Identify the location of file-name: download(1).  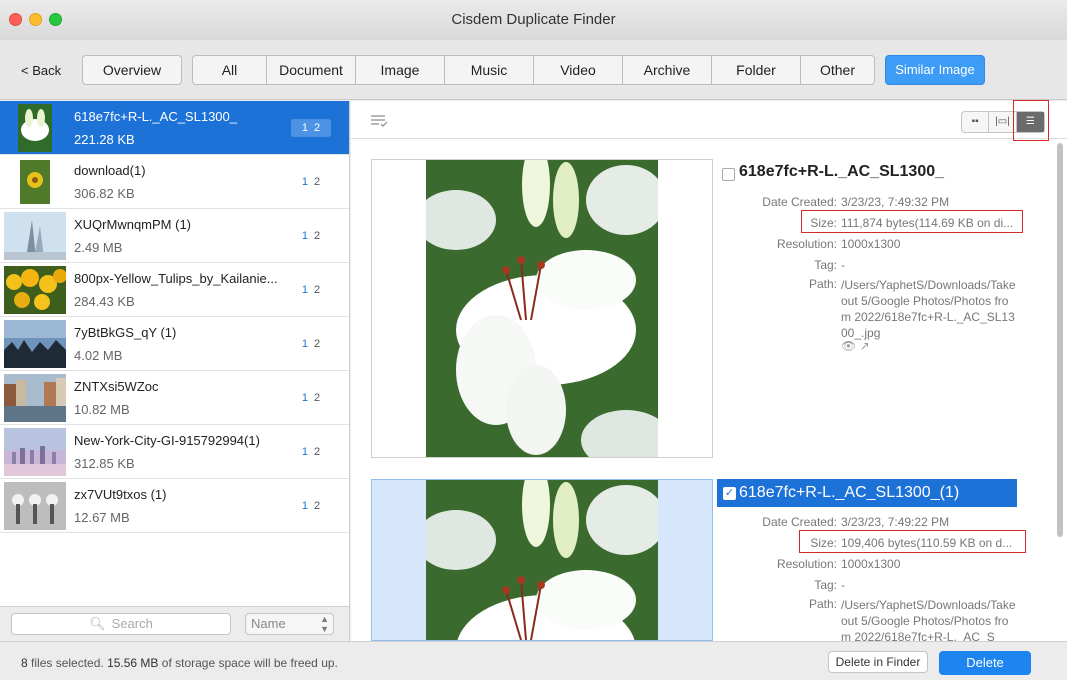
(110, 170).